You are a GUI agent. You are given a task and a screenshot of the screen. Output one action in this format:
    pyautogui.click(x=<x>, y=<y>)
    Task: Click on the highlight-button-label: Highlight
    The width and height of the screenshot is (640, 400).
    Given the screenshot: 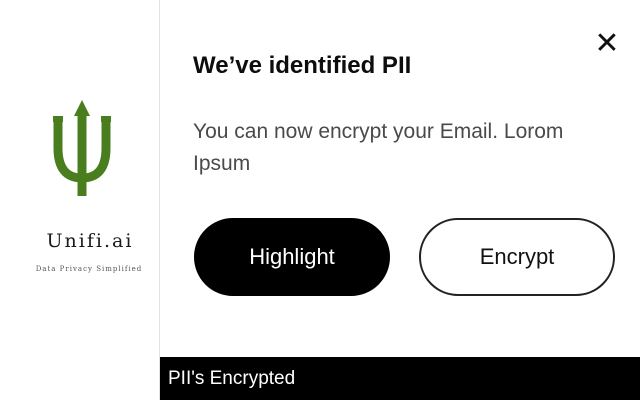 What is the action you would take?
    pyautogui.click(x=292, y=256)
    